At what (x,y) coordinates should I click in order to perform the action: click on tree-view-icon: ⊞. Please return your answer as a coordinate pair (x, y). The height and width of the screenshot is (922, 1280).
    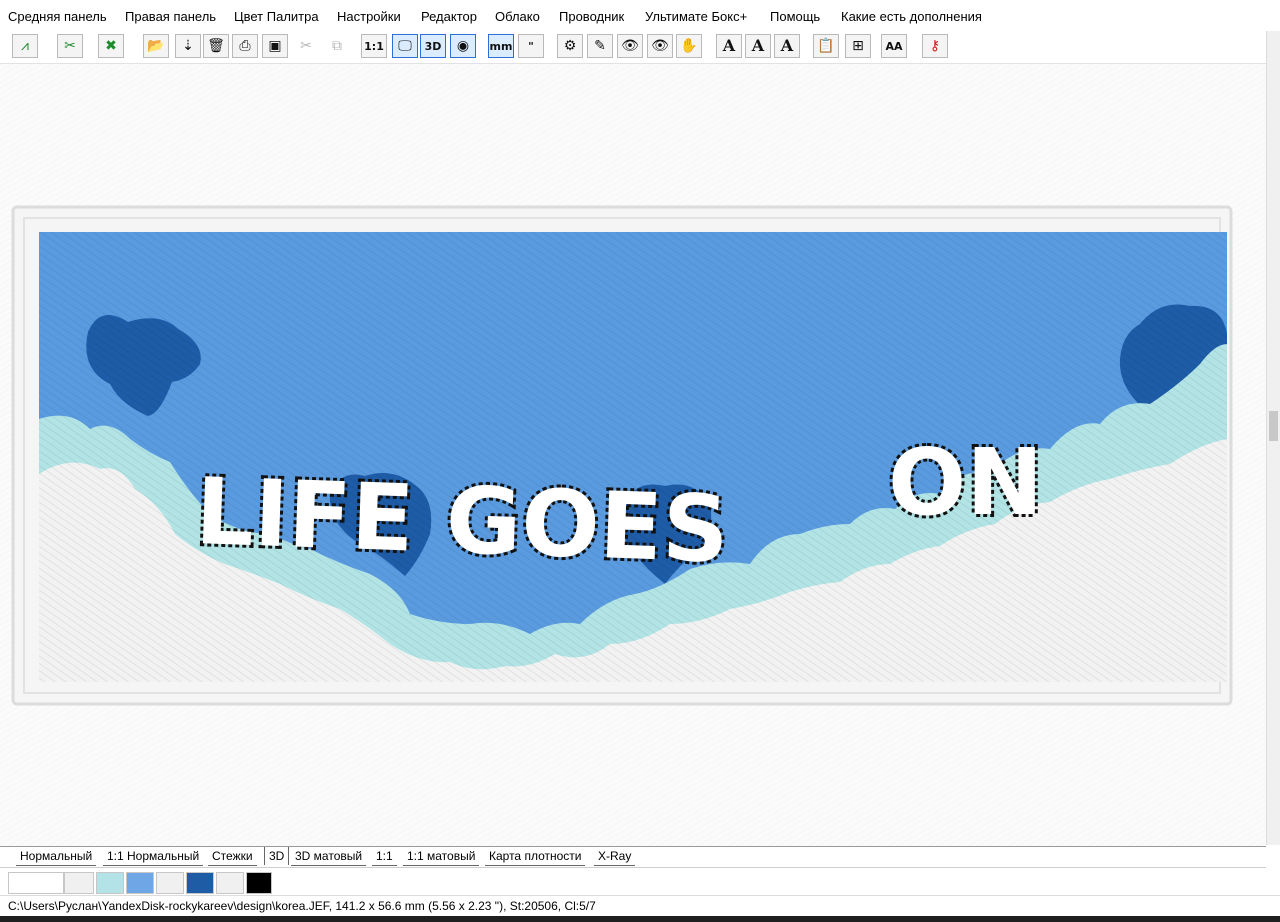
    Looking at the image, I should click on (858, 46).